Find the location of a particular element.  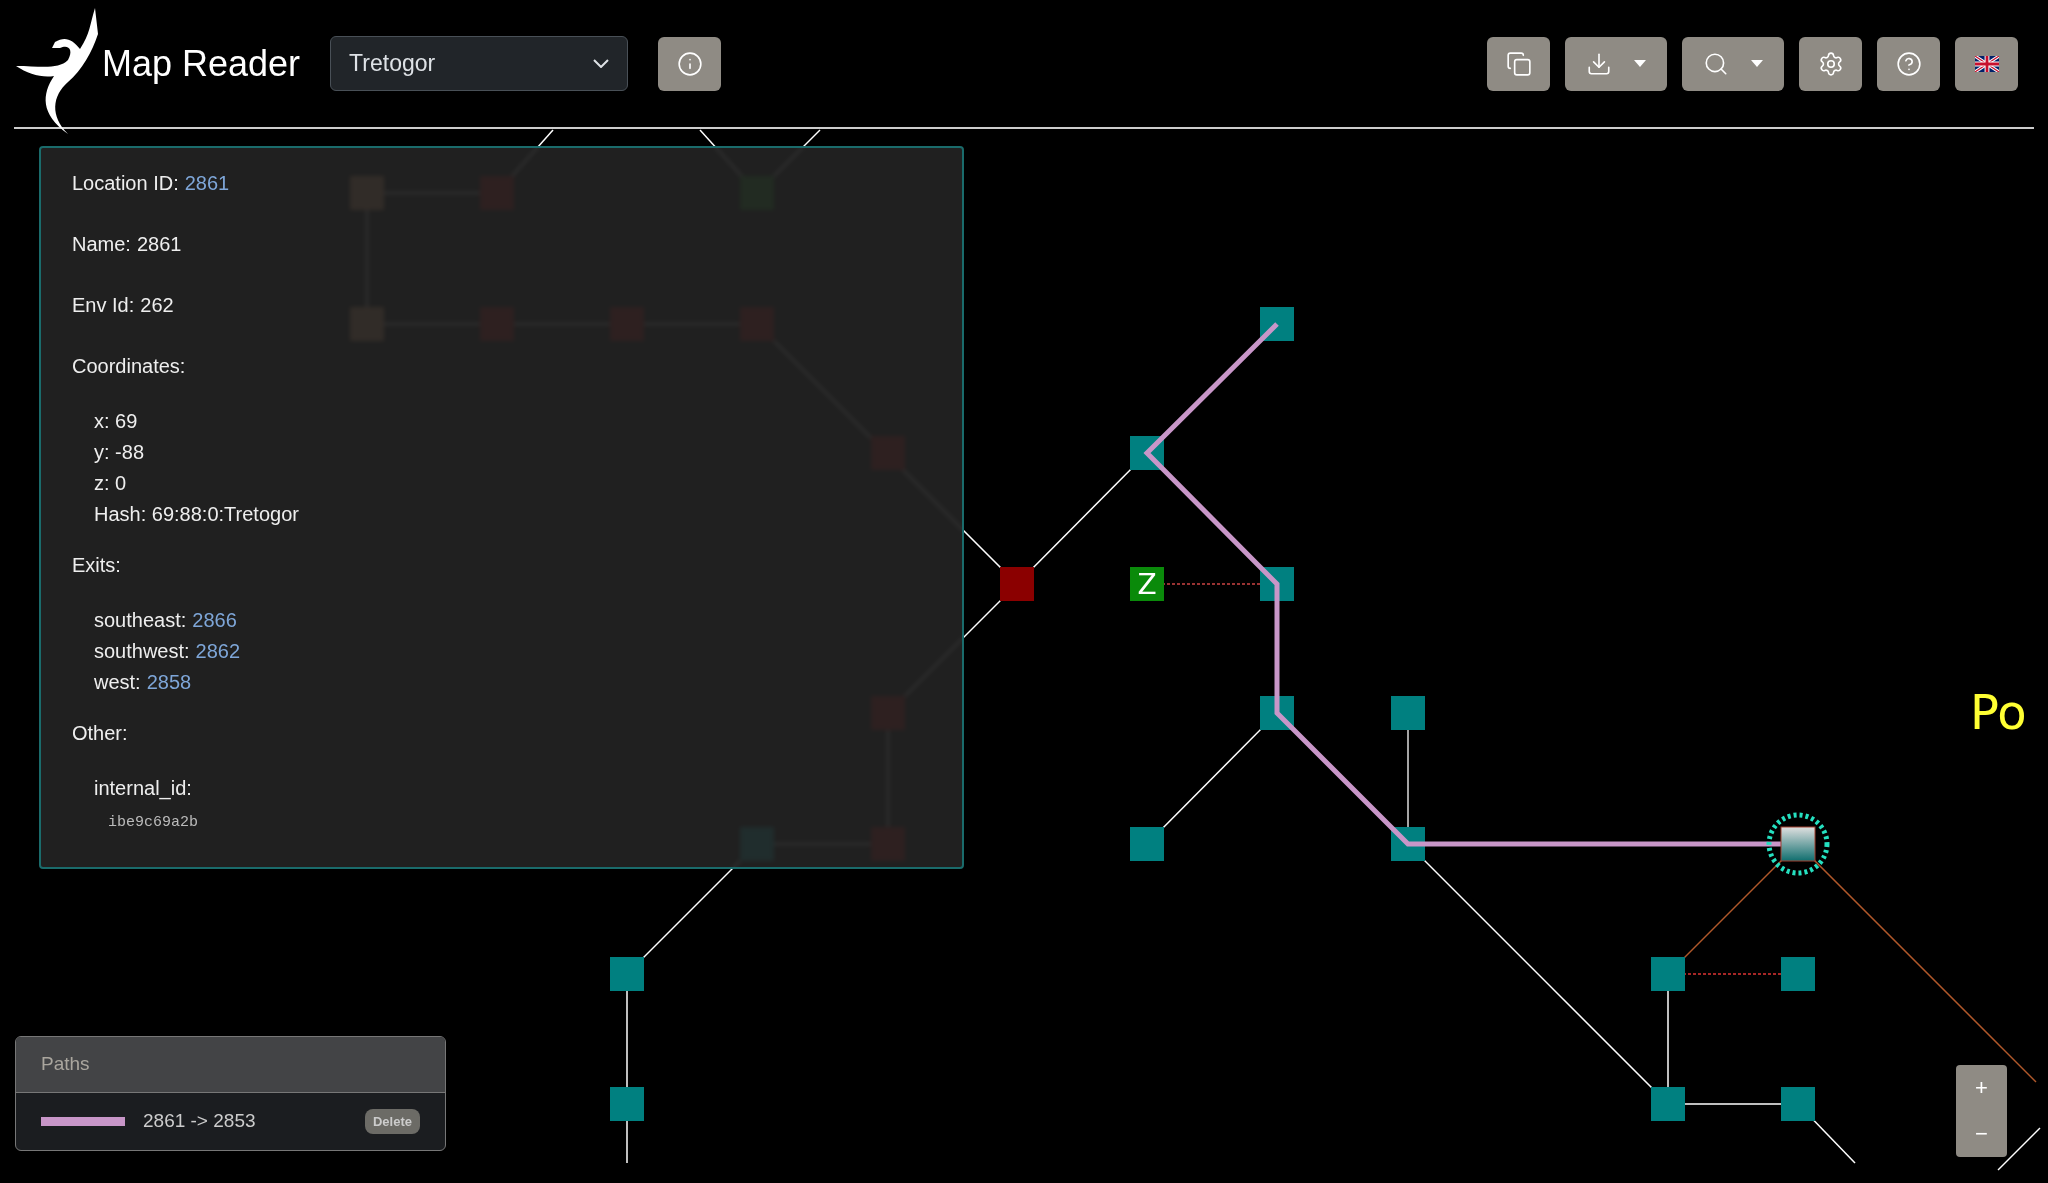

help-icon is located at coordinates (1908, 63).